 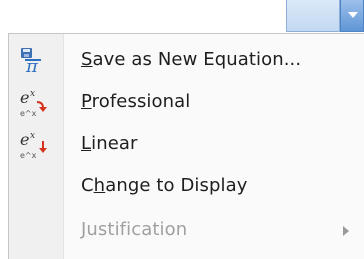 What do you see at coordinates (33, 145) in the screenshot?
I see `linear-format-icon: e x e^x` at bounding box center [33, 145].